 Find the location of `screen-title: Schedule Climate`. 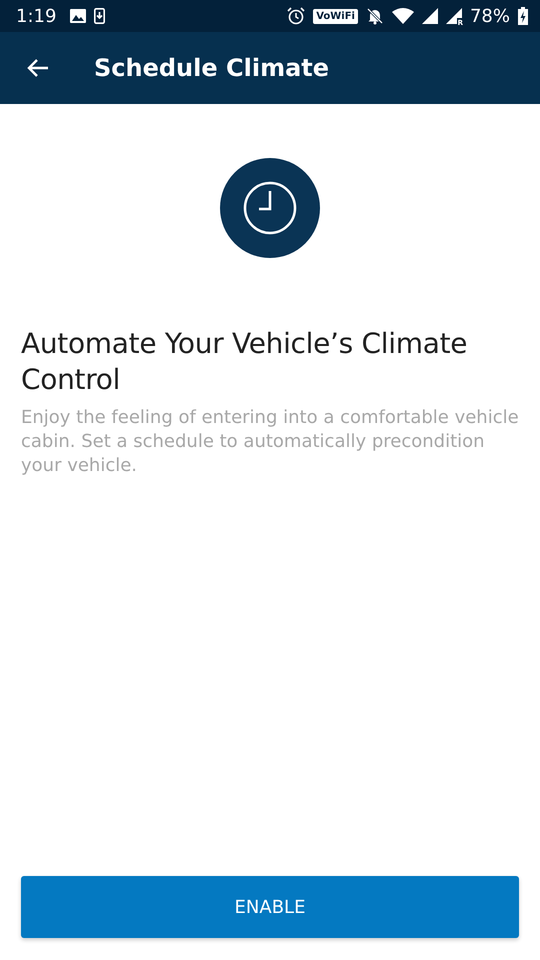

screen-title: Schedule Climate is located at coordinates (212, 68).